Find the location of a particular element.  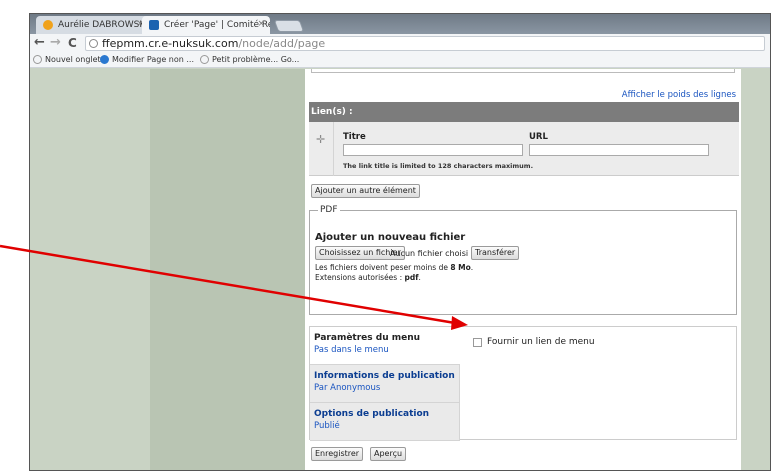

address-bar: ffepmm.cr.e-nuksuk.com/node/add/page is located at coordinates (425, 43).